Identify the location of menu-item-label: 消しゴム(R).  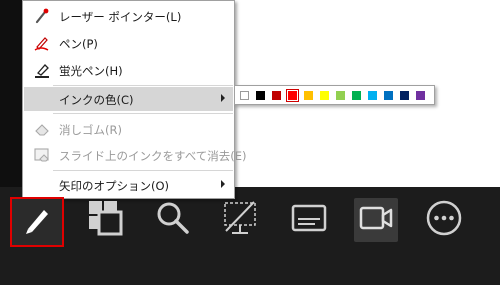
(90, 130).